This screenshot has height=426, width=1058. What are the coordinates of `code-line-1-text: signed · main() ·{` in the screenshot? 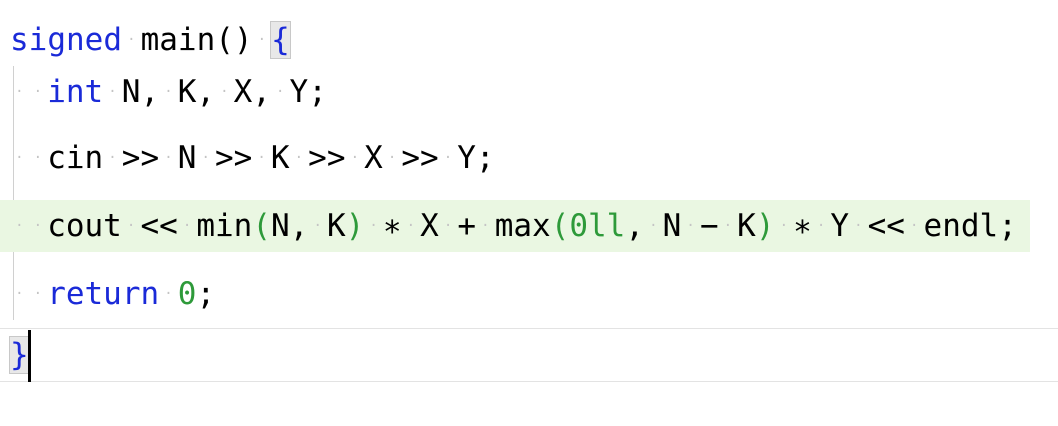 It's located at (150, 40).